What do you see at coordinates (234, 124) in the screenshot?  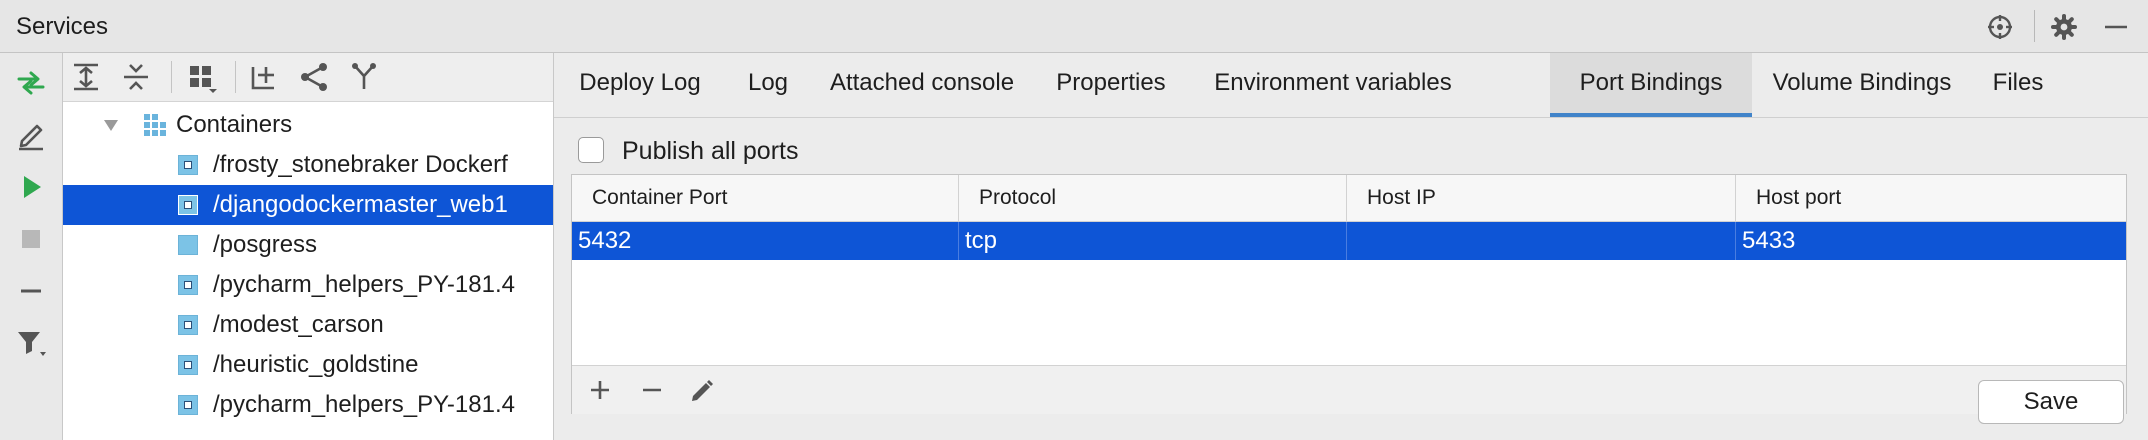 I see `tree-node-label: Containers` at bounding box center [234, 124].